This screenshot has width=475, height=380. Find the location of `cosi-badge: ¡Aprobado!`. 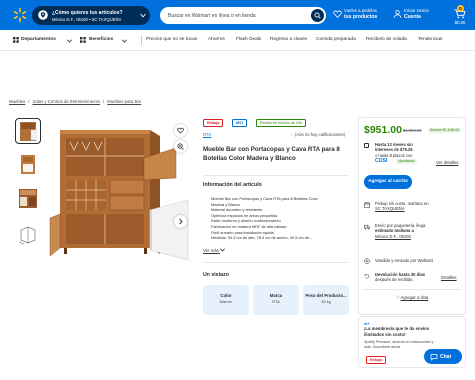

cosi-badge: ¡Aprobado! is located at coordinates (406, 161).